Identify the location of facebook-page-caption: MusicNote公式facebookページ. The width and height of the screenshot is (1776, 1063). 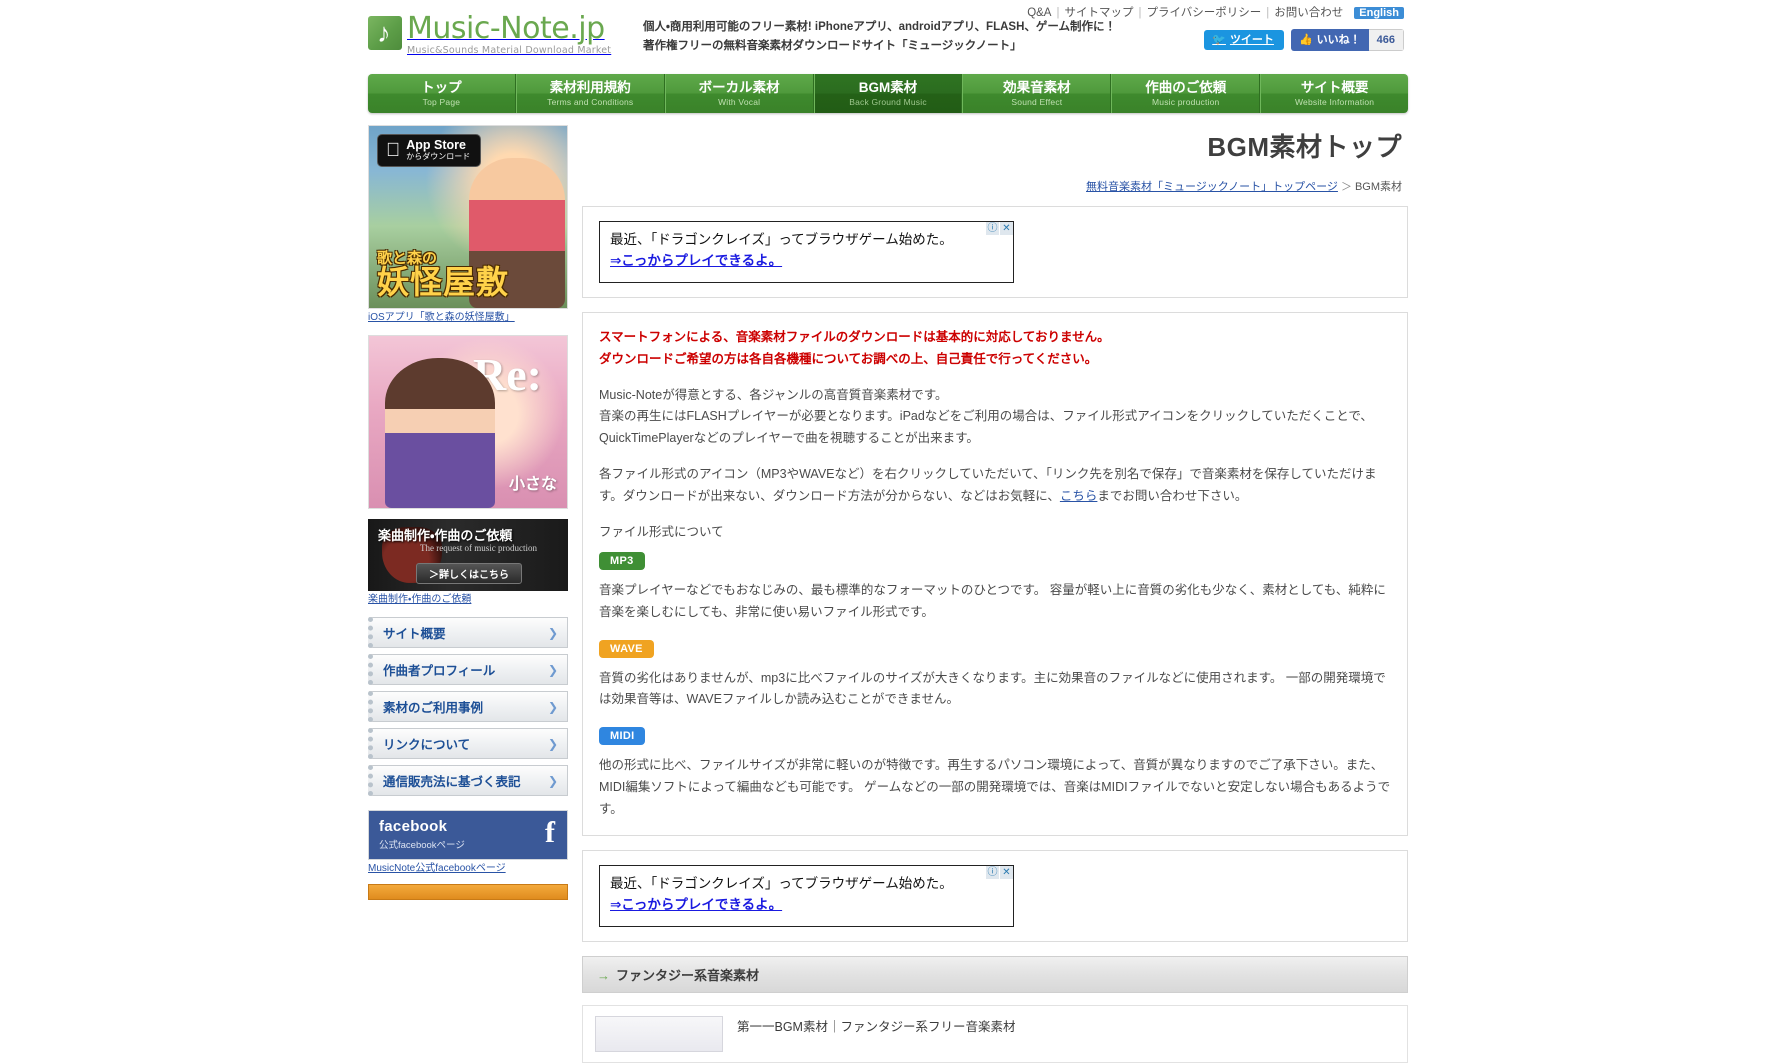
(468, 868).